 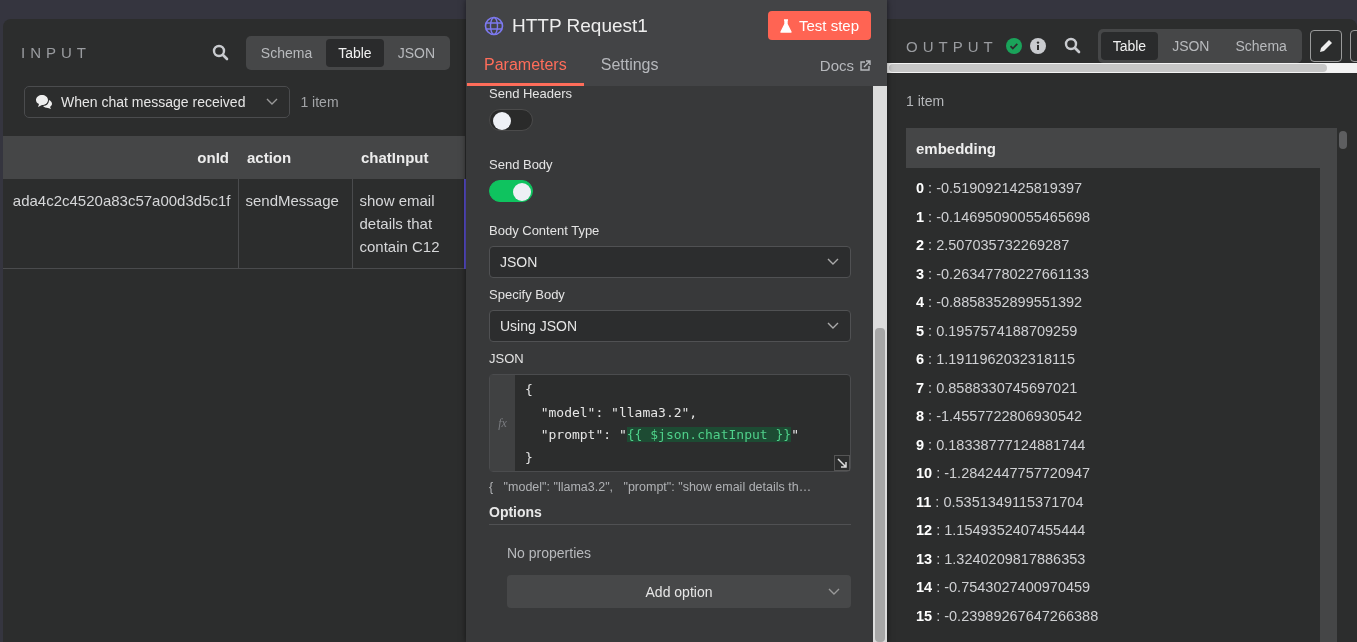 What do you see at coordinates (845, 71) in the screenshot?
I see `docs-link: Docs` at bounding box center [845, 71].